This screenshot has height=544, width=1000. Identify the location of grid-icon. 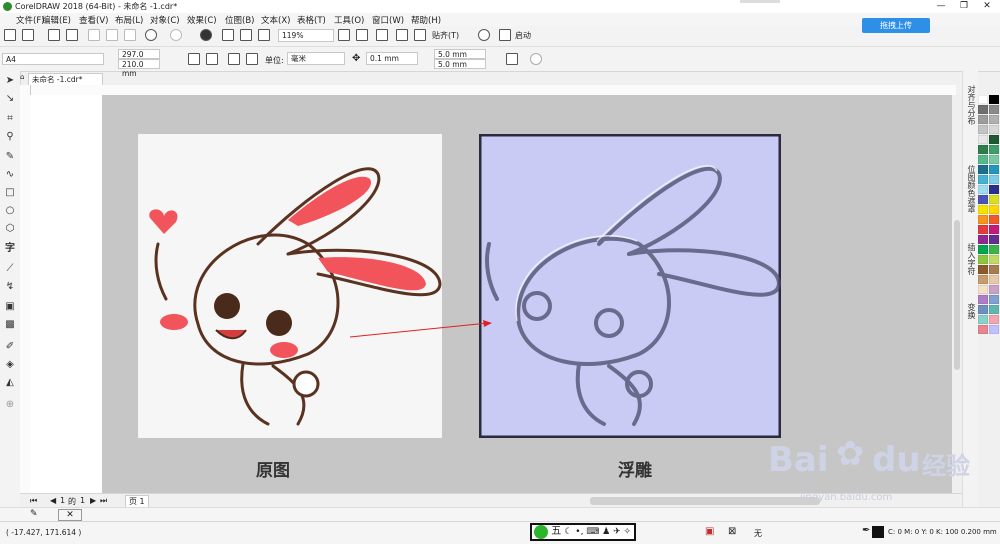
(382, 35).